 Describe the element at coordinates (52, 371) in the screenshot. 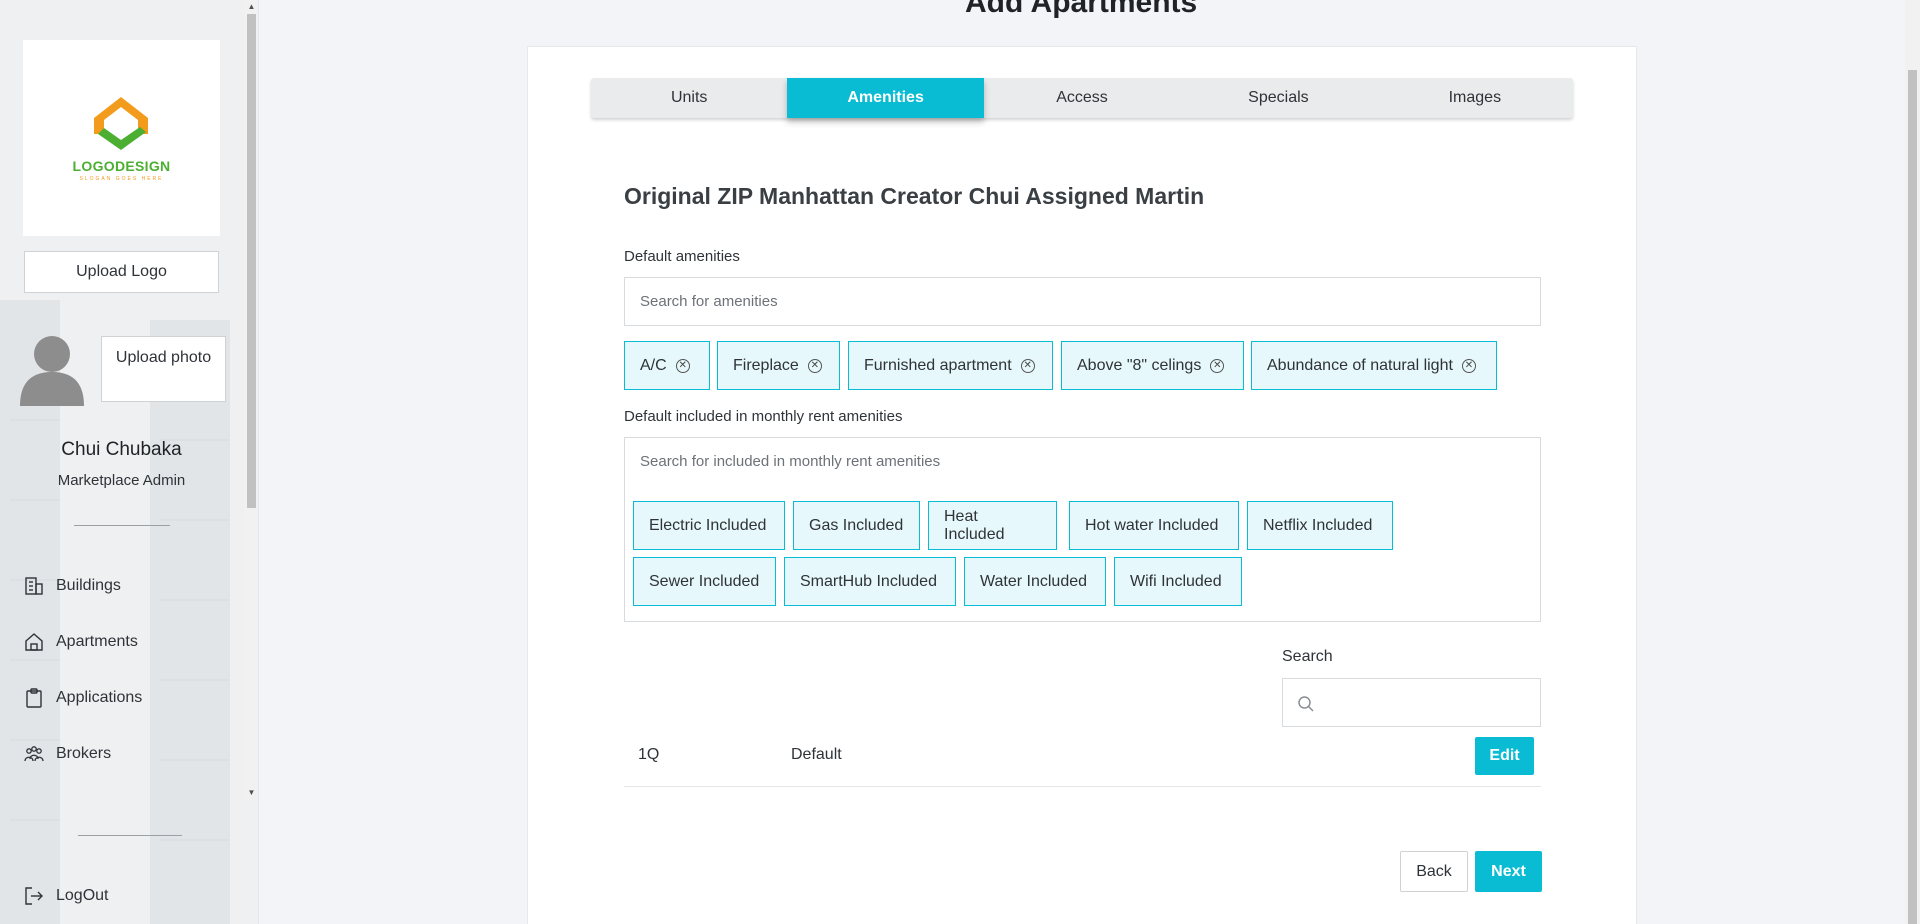

I see `avatar` at that location.